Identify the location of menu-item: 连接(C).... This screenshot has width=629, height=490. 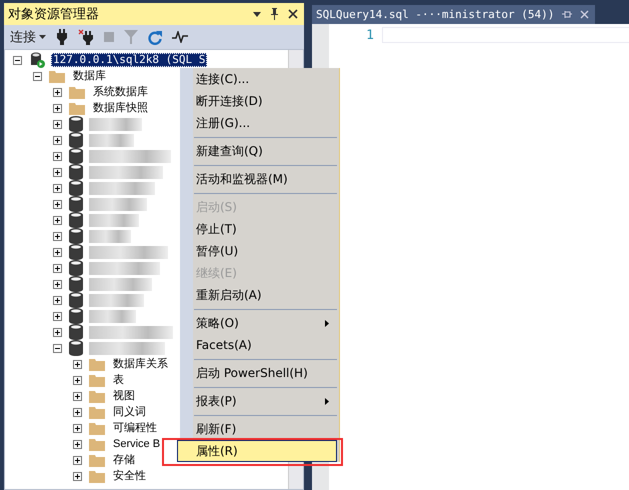
(265, 79).